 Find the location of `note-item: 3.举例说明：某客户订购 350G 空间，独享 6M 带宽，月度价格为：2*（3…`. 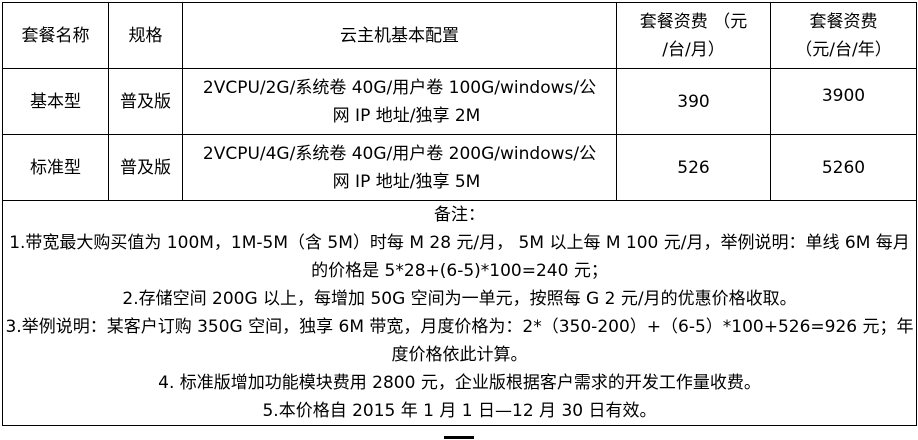

note-item: 3.举例说明：某客户订购 350G 空间，独享 6M 带宽，月度价格为：2*（3… is located at coordinates (459, 341).